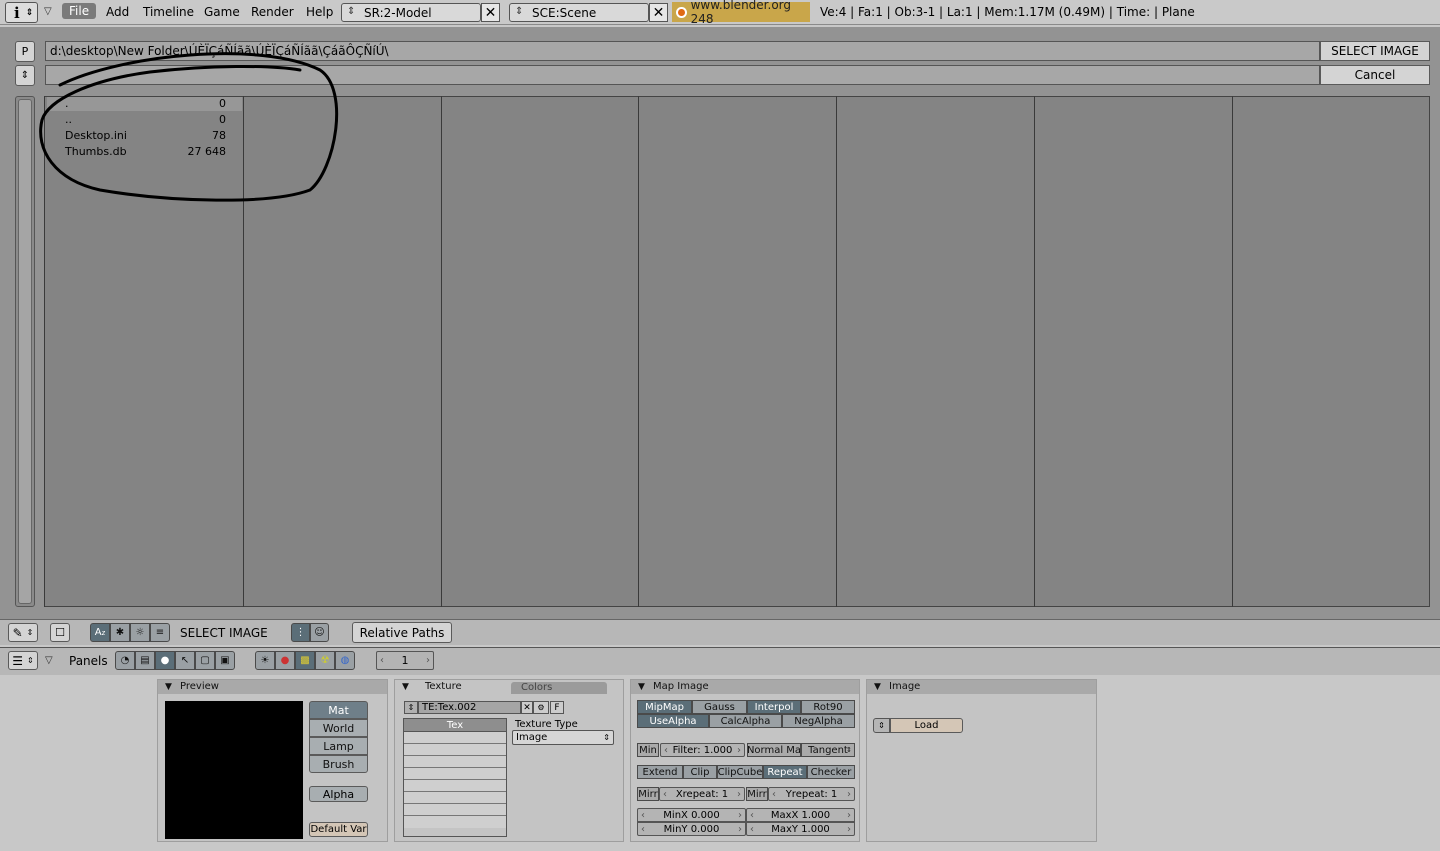  Describe the element at coordinates (774, 750) in the screenshot. I see `normal-map-toggle: Normal Ma` at that location.